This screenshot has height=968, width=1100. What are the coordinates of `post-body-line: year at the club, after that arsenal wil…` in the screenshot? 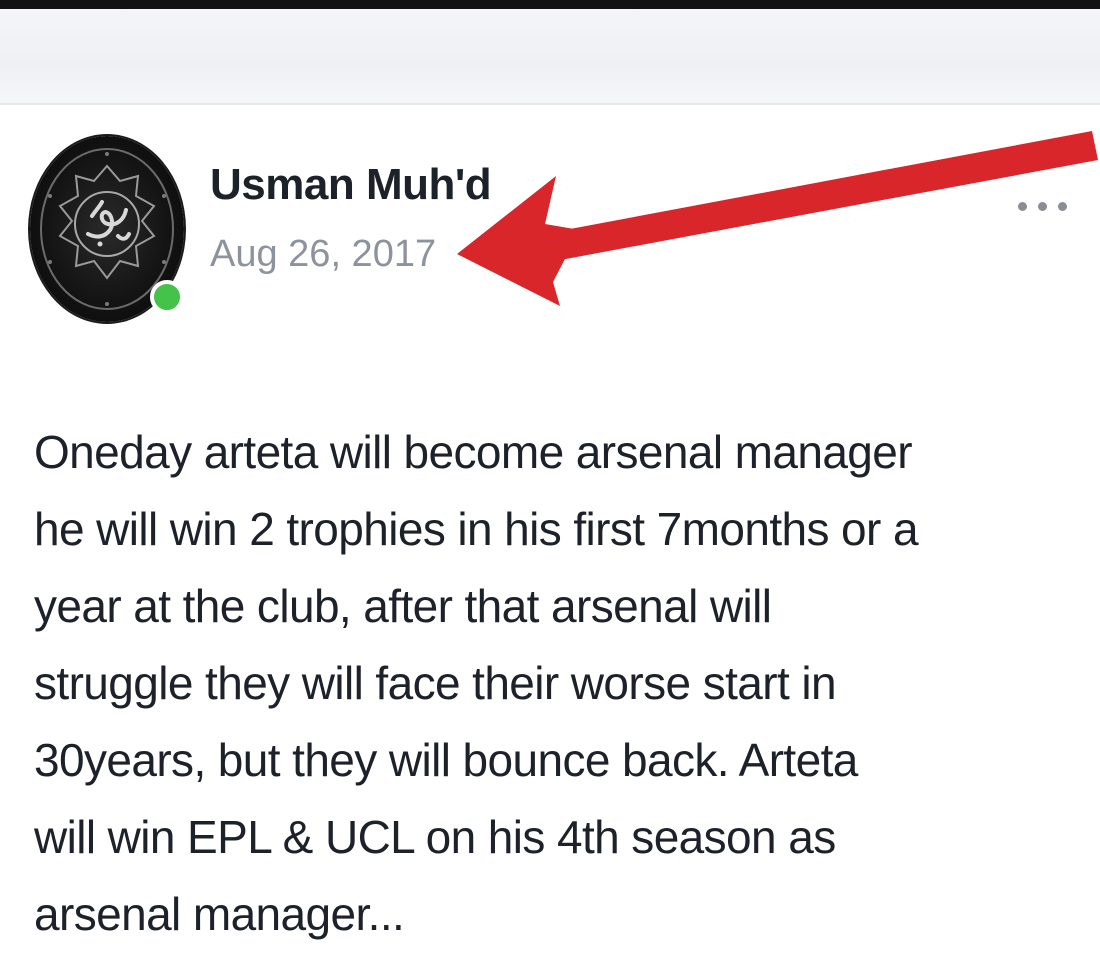 It's located at (403, 606).